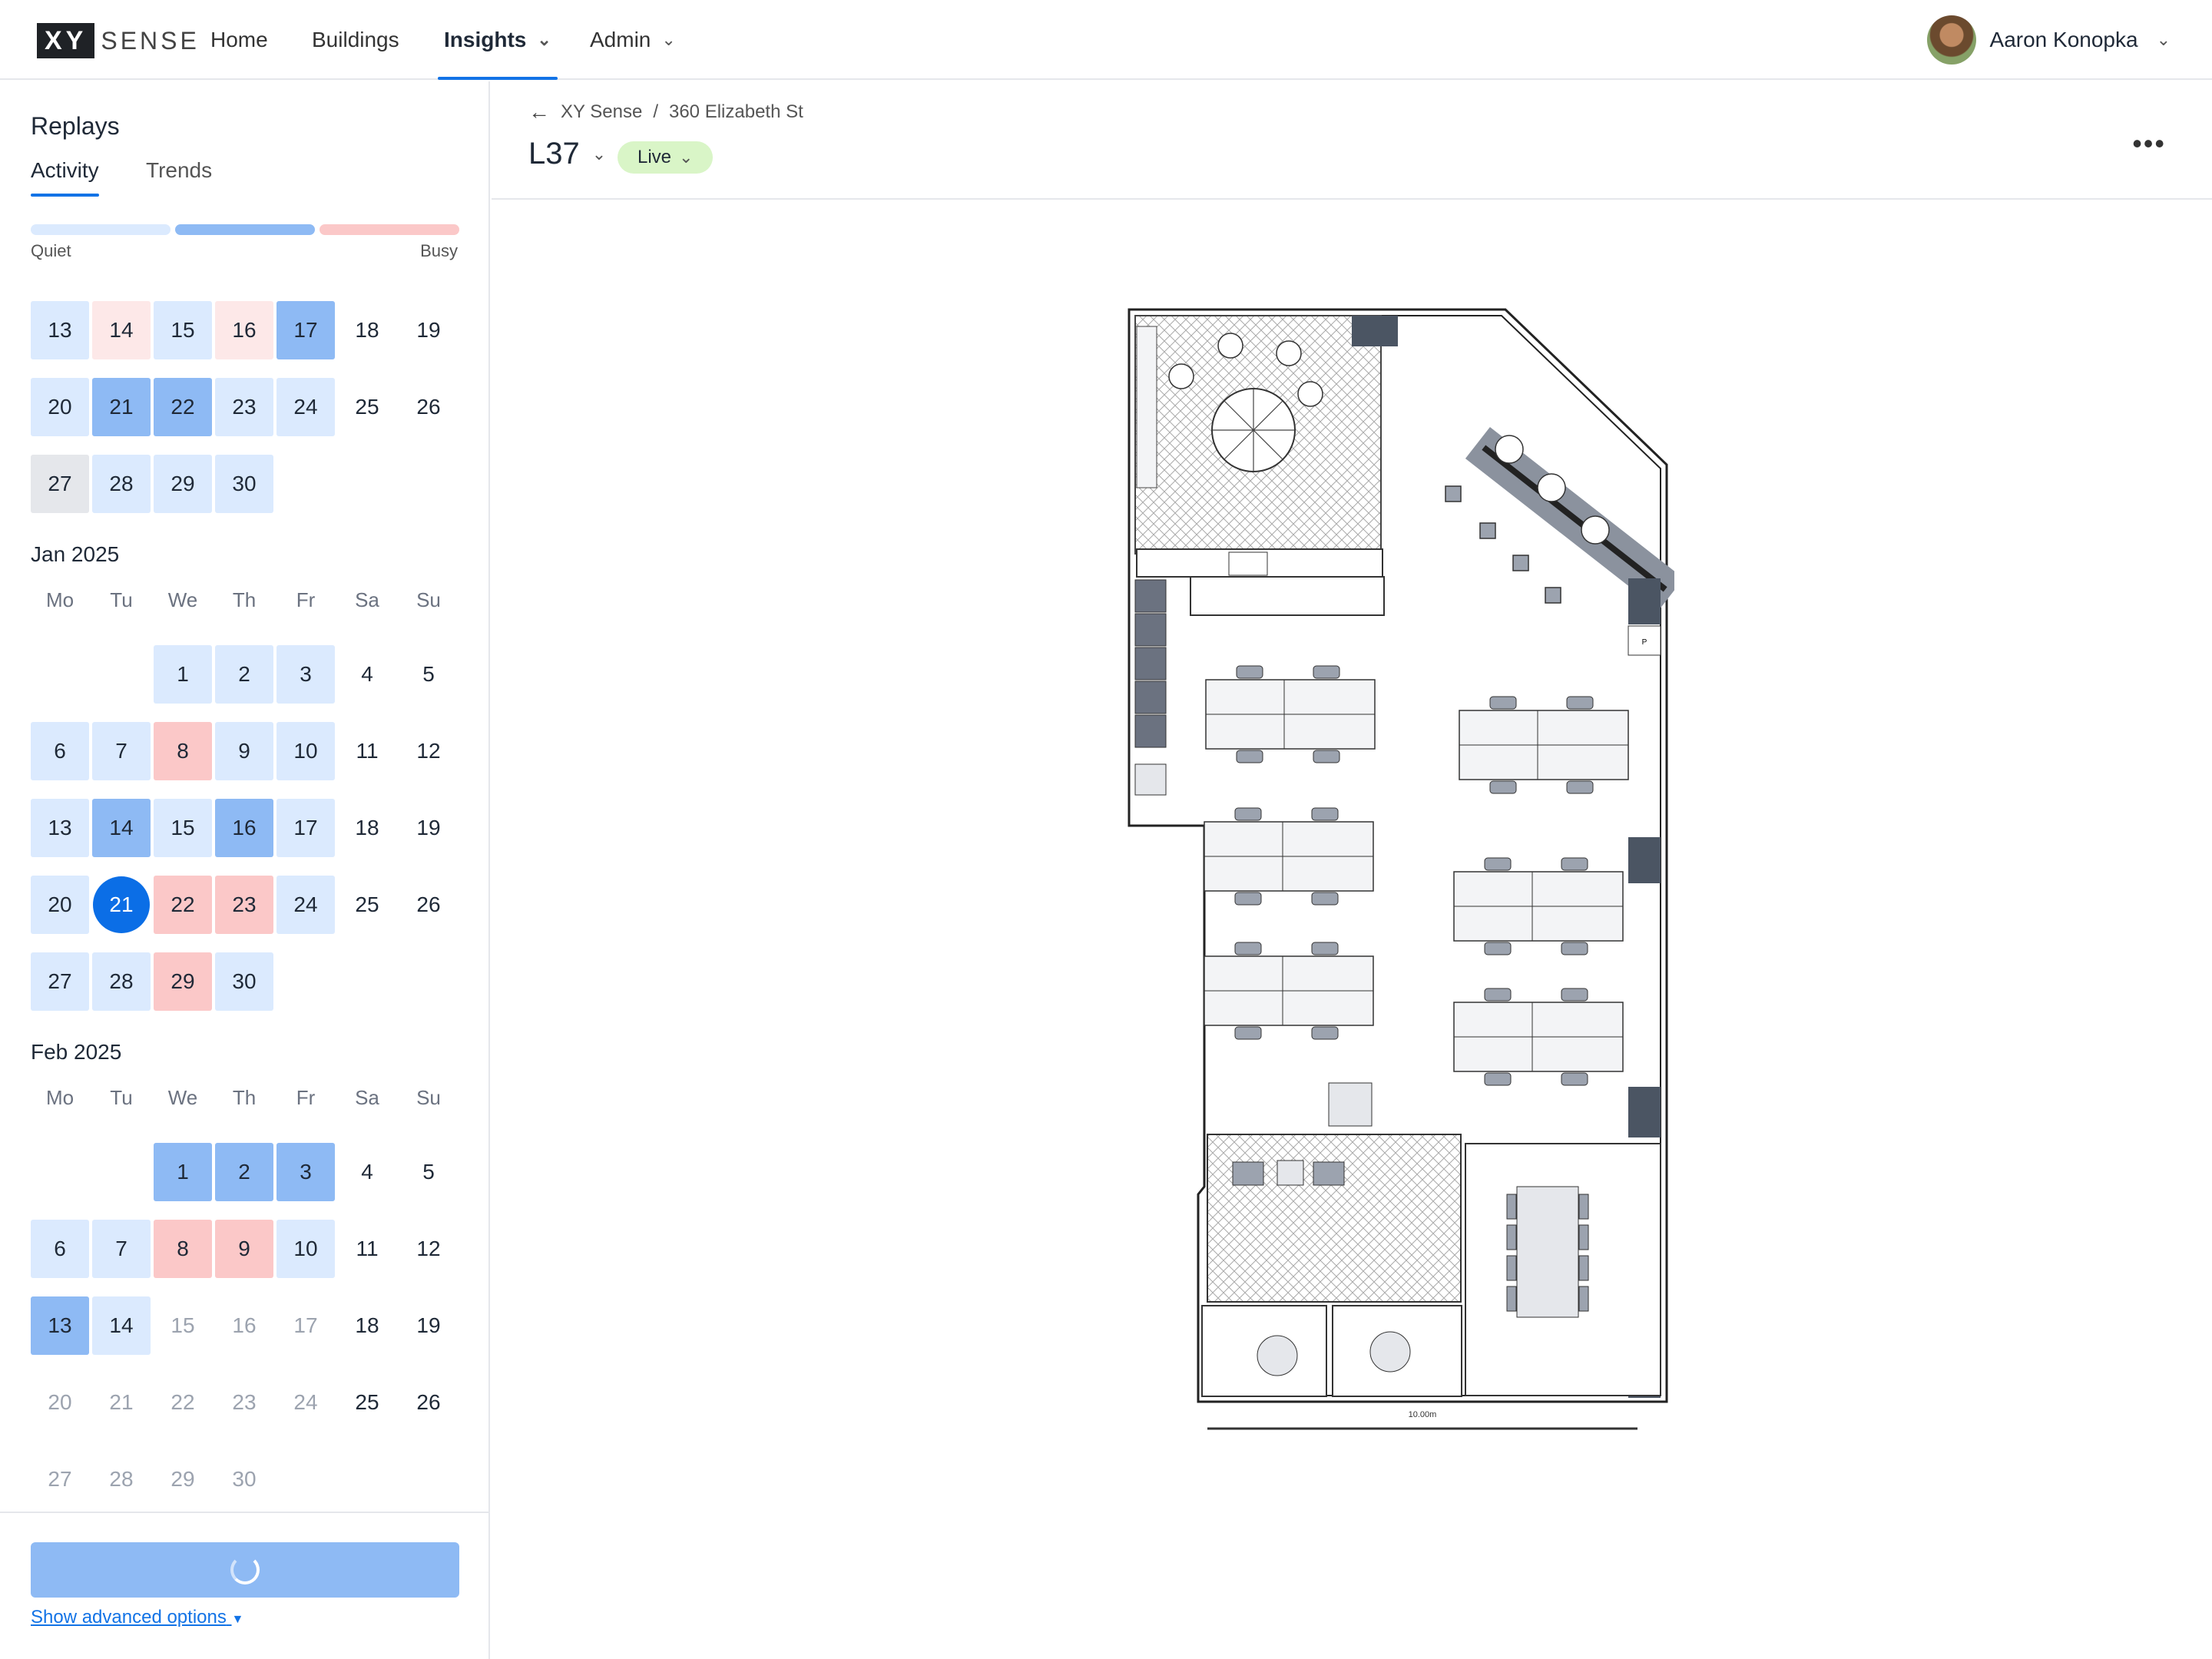 Image resolution: width=2212 pixels, height=1659 pixels. What do you see at coordinates (498, 40) in the screenshot?
I see `nav-insights: Insights ⌄` at bounding box center [498, 40].